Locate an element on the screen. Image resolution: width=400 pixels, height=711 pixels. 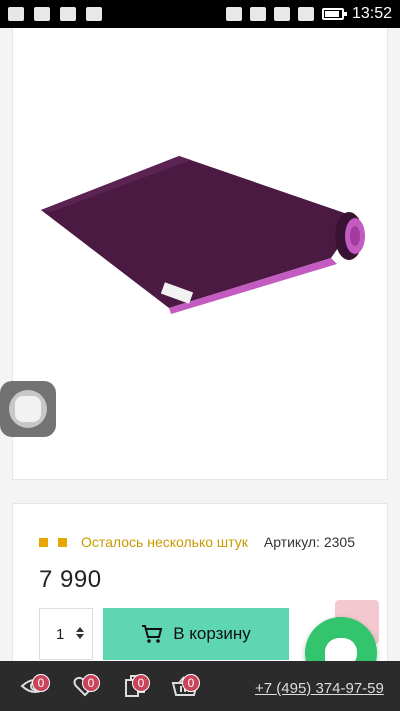
assistive-touch-icon is located at coordinates (28, 409).